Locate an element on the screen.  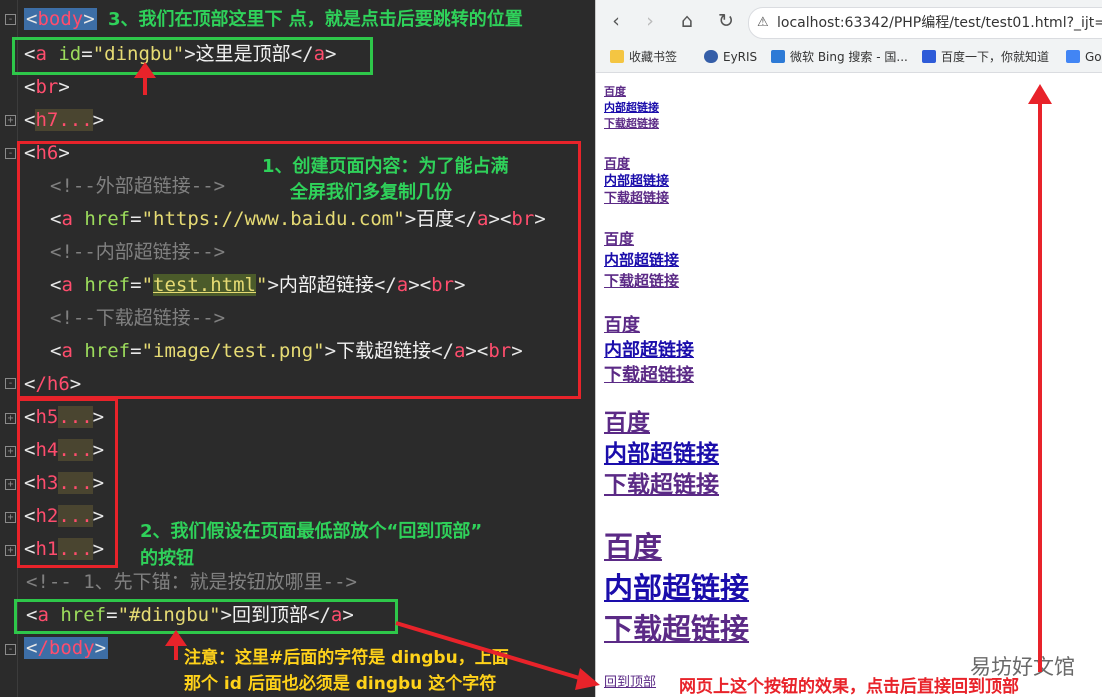
bookmark-item: EyRIS is located at coordinates (730, 57).